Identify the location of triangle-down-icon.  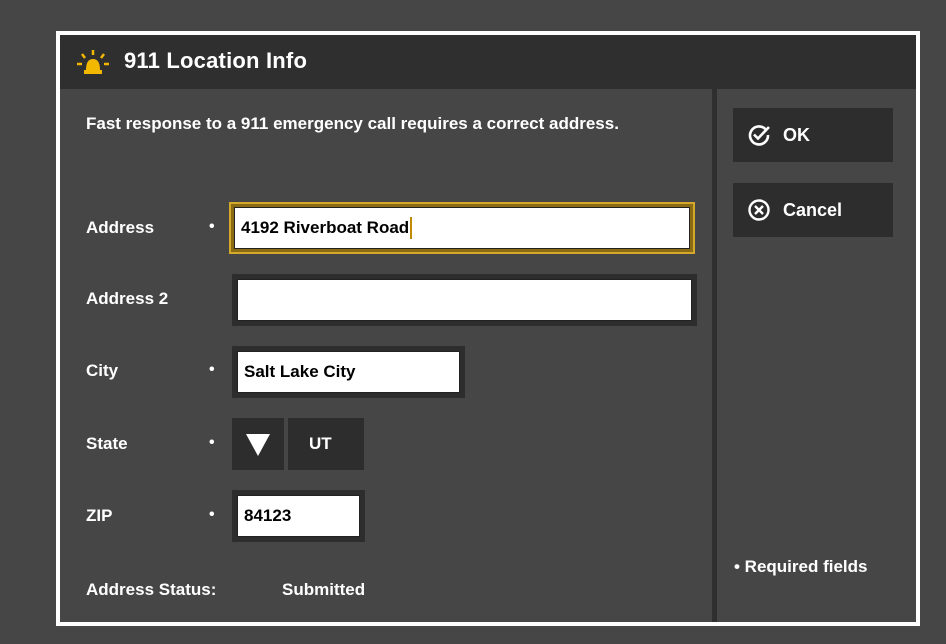
(258, 445).